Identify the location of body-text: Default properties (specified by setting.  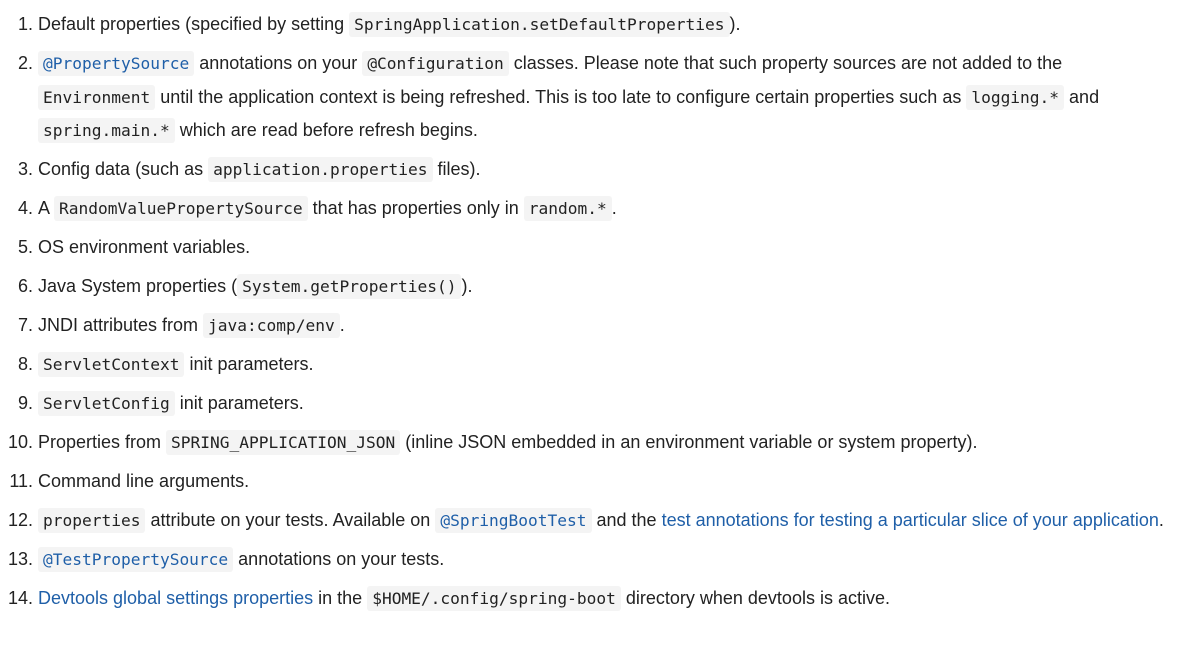
(194, 24).